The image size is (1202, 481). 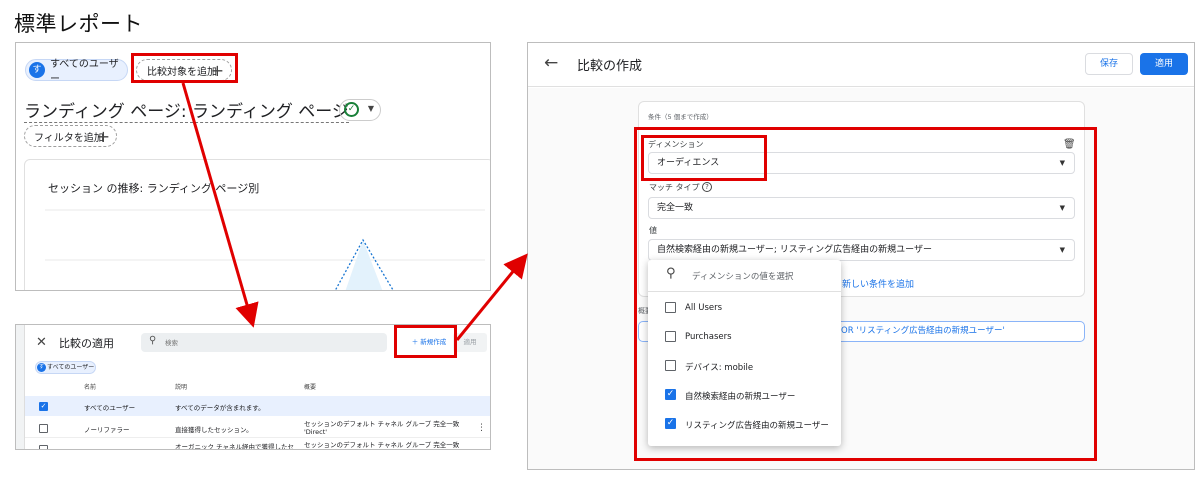 I want to click on add-filter-button: フィルタを追加 +, so click(x=70, y=136).